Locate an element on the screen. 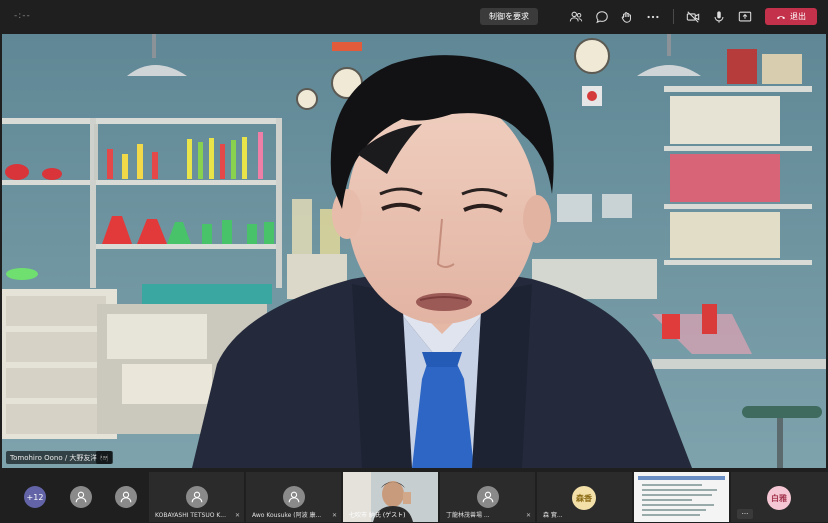 Image resolution: width=828 pixels, height=523 pixels. participant-video-tile: 七吹市 納氏 (ゲスト) is located at coordinates (390, 497).